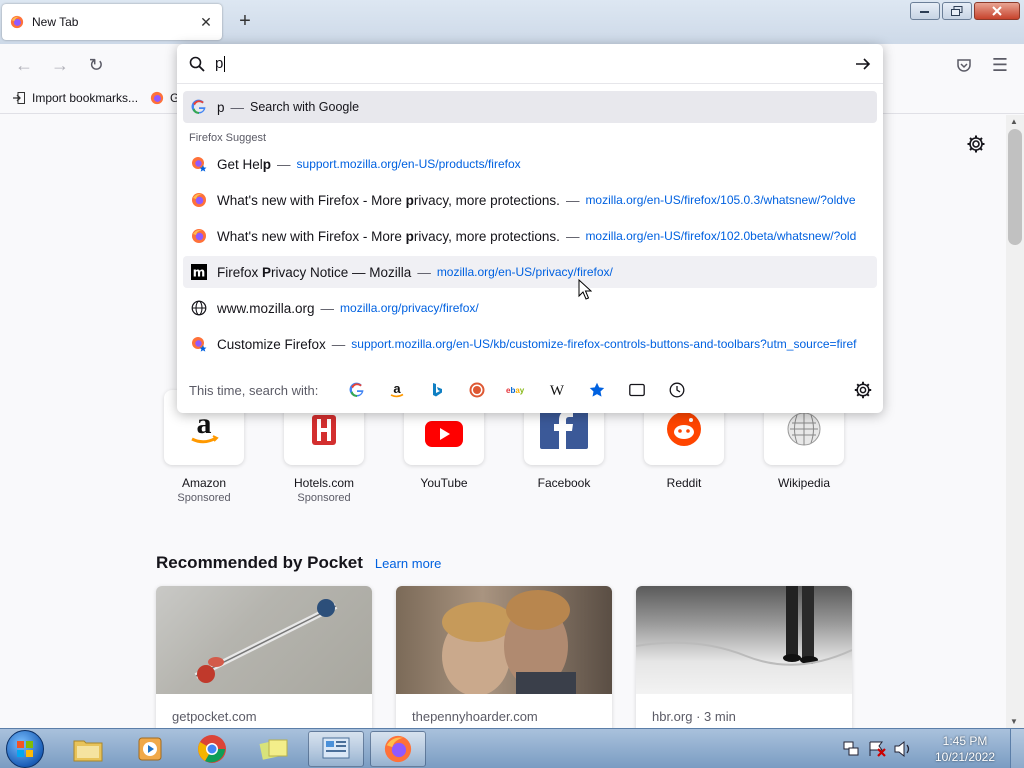 Image resolution: width=1024 pixels, height=768 pixels. Describe the element at coordinates (851, 749) in the screenshot. I see `network-icon` at that location.